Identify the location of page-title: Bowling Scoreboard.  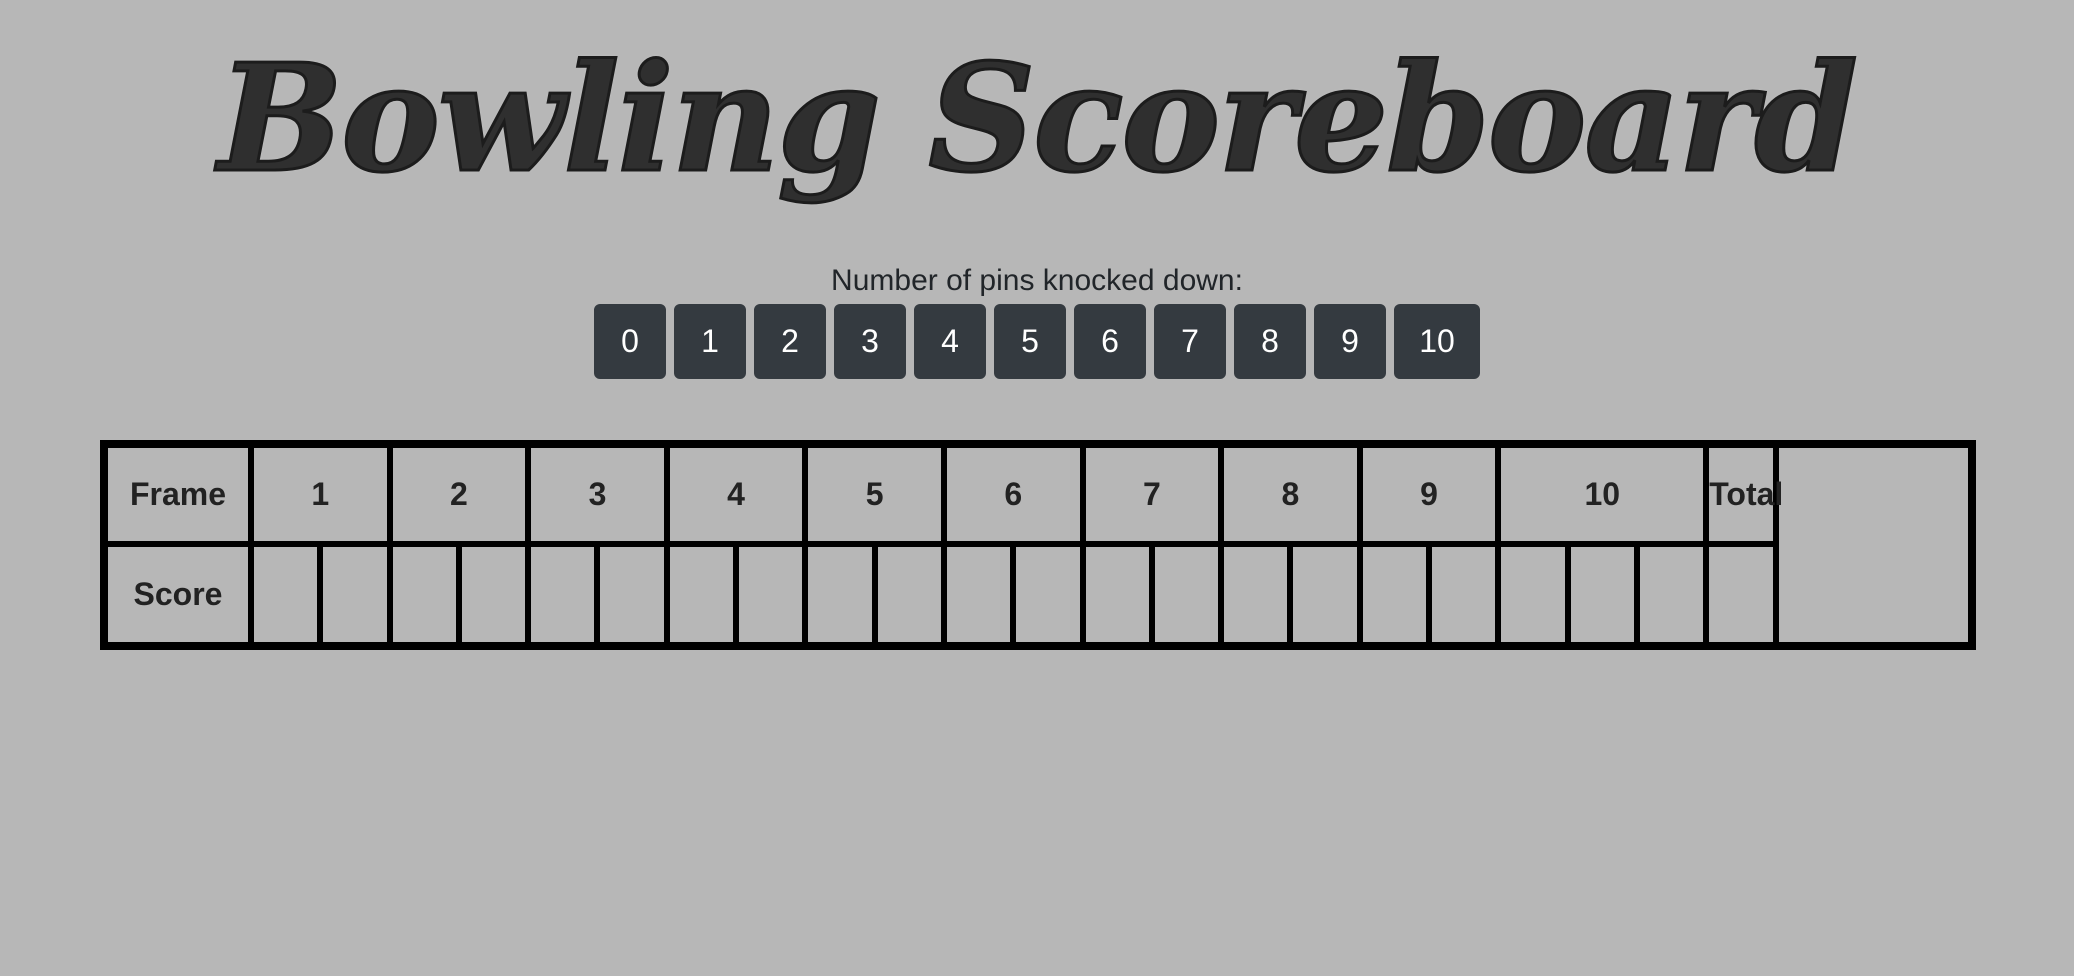
(1038, 118).